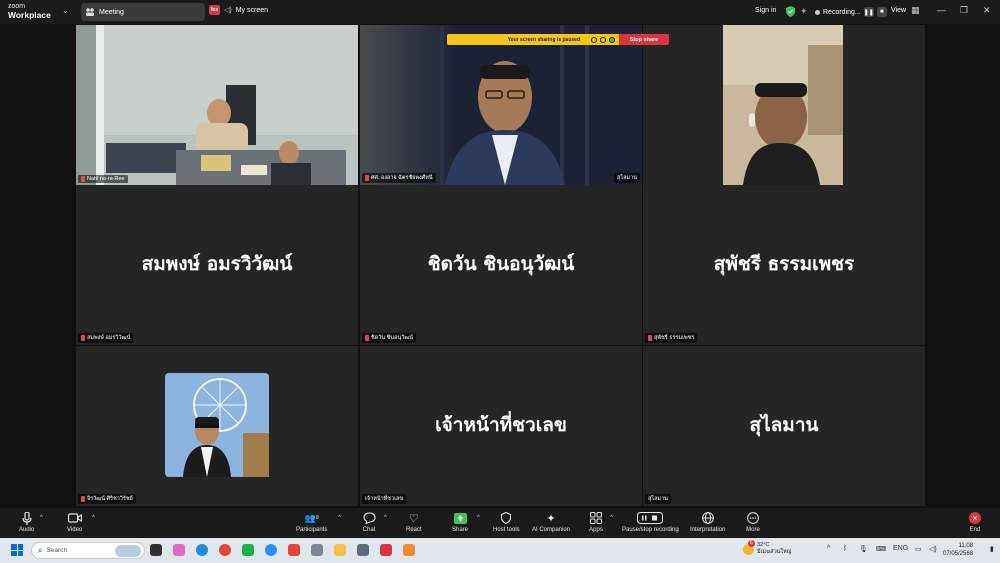 This screenshot has height=563, width=1000. What do you see at coordinates (992, 549) in the screenshot?
I see `notifications-icon: ▮` at bounding box center [992, 549].